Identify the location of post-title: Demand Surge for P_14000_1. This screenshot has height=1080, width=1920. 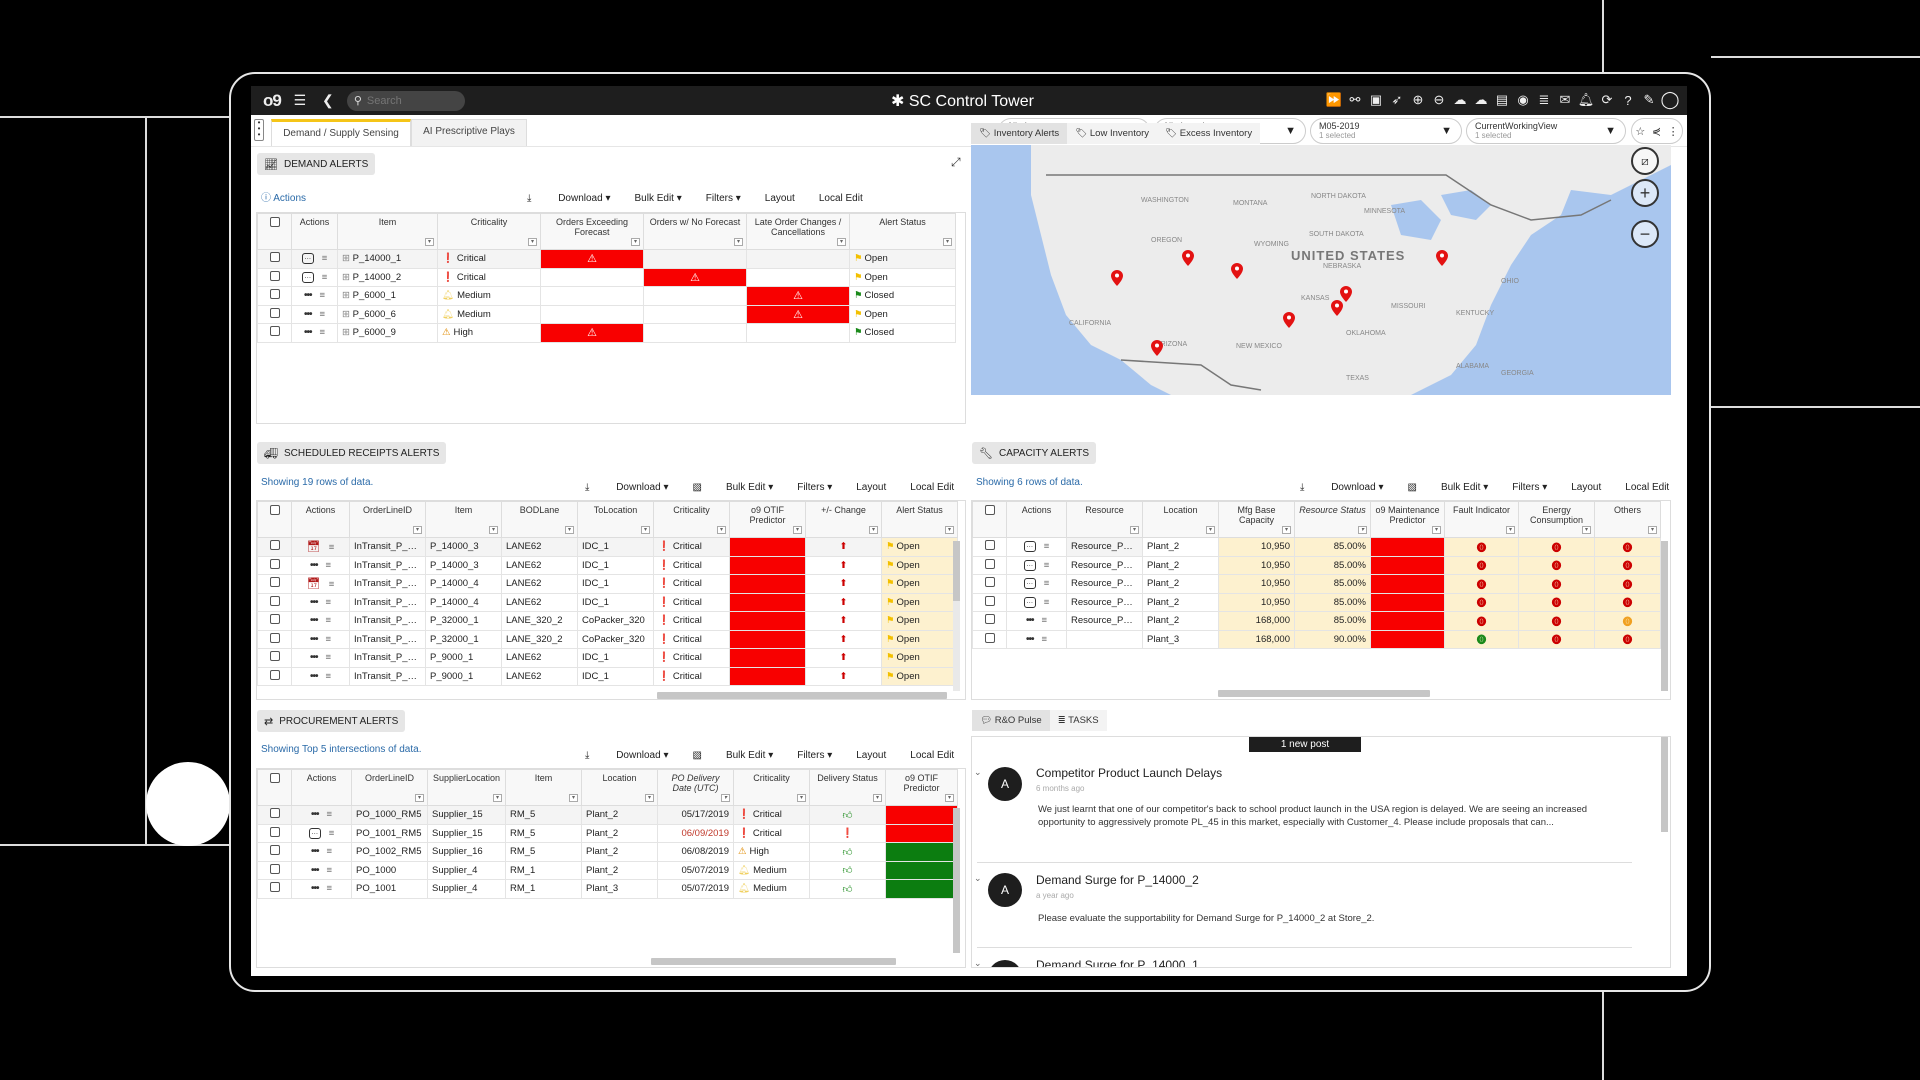
(1117, 962).